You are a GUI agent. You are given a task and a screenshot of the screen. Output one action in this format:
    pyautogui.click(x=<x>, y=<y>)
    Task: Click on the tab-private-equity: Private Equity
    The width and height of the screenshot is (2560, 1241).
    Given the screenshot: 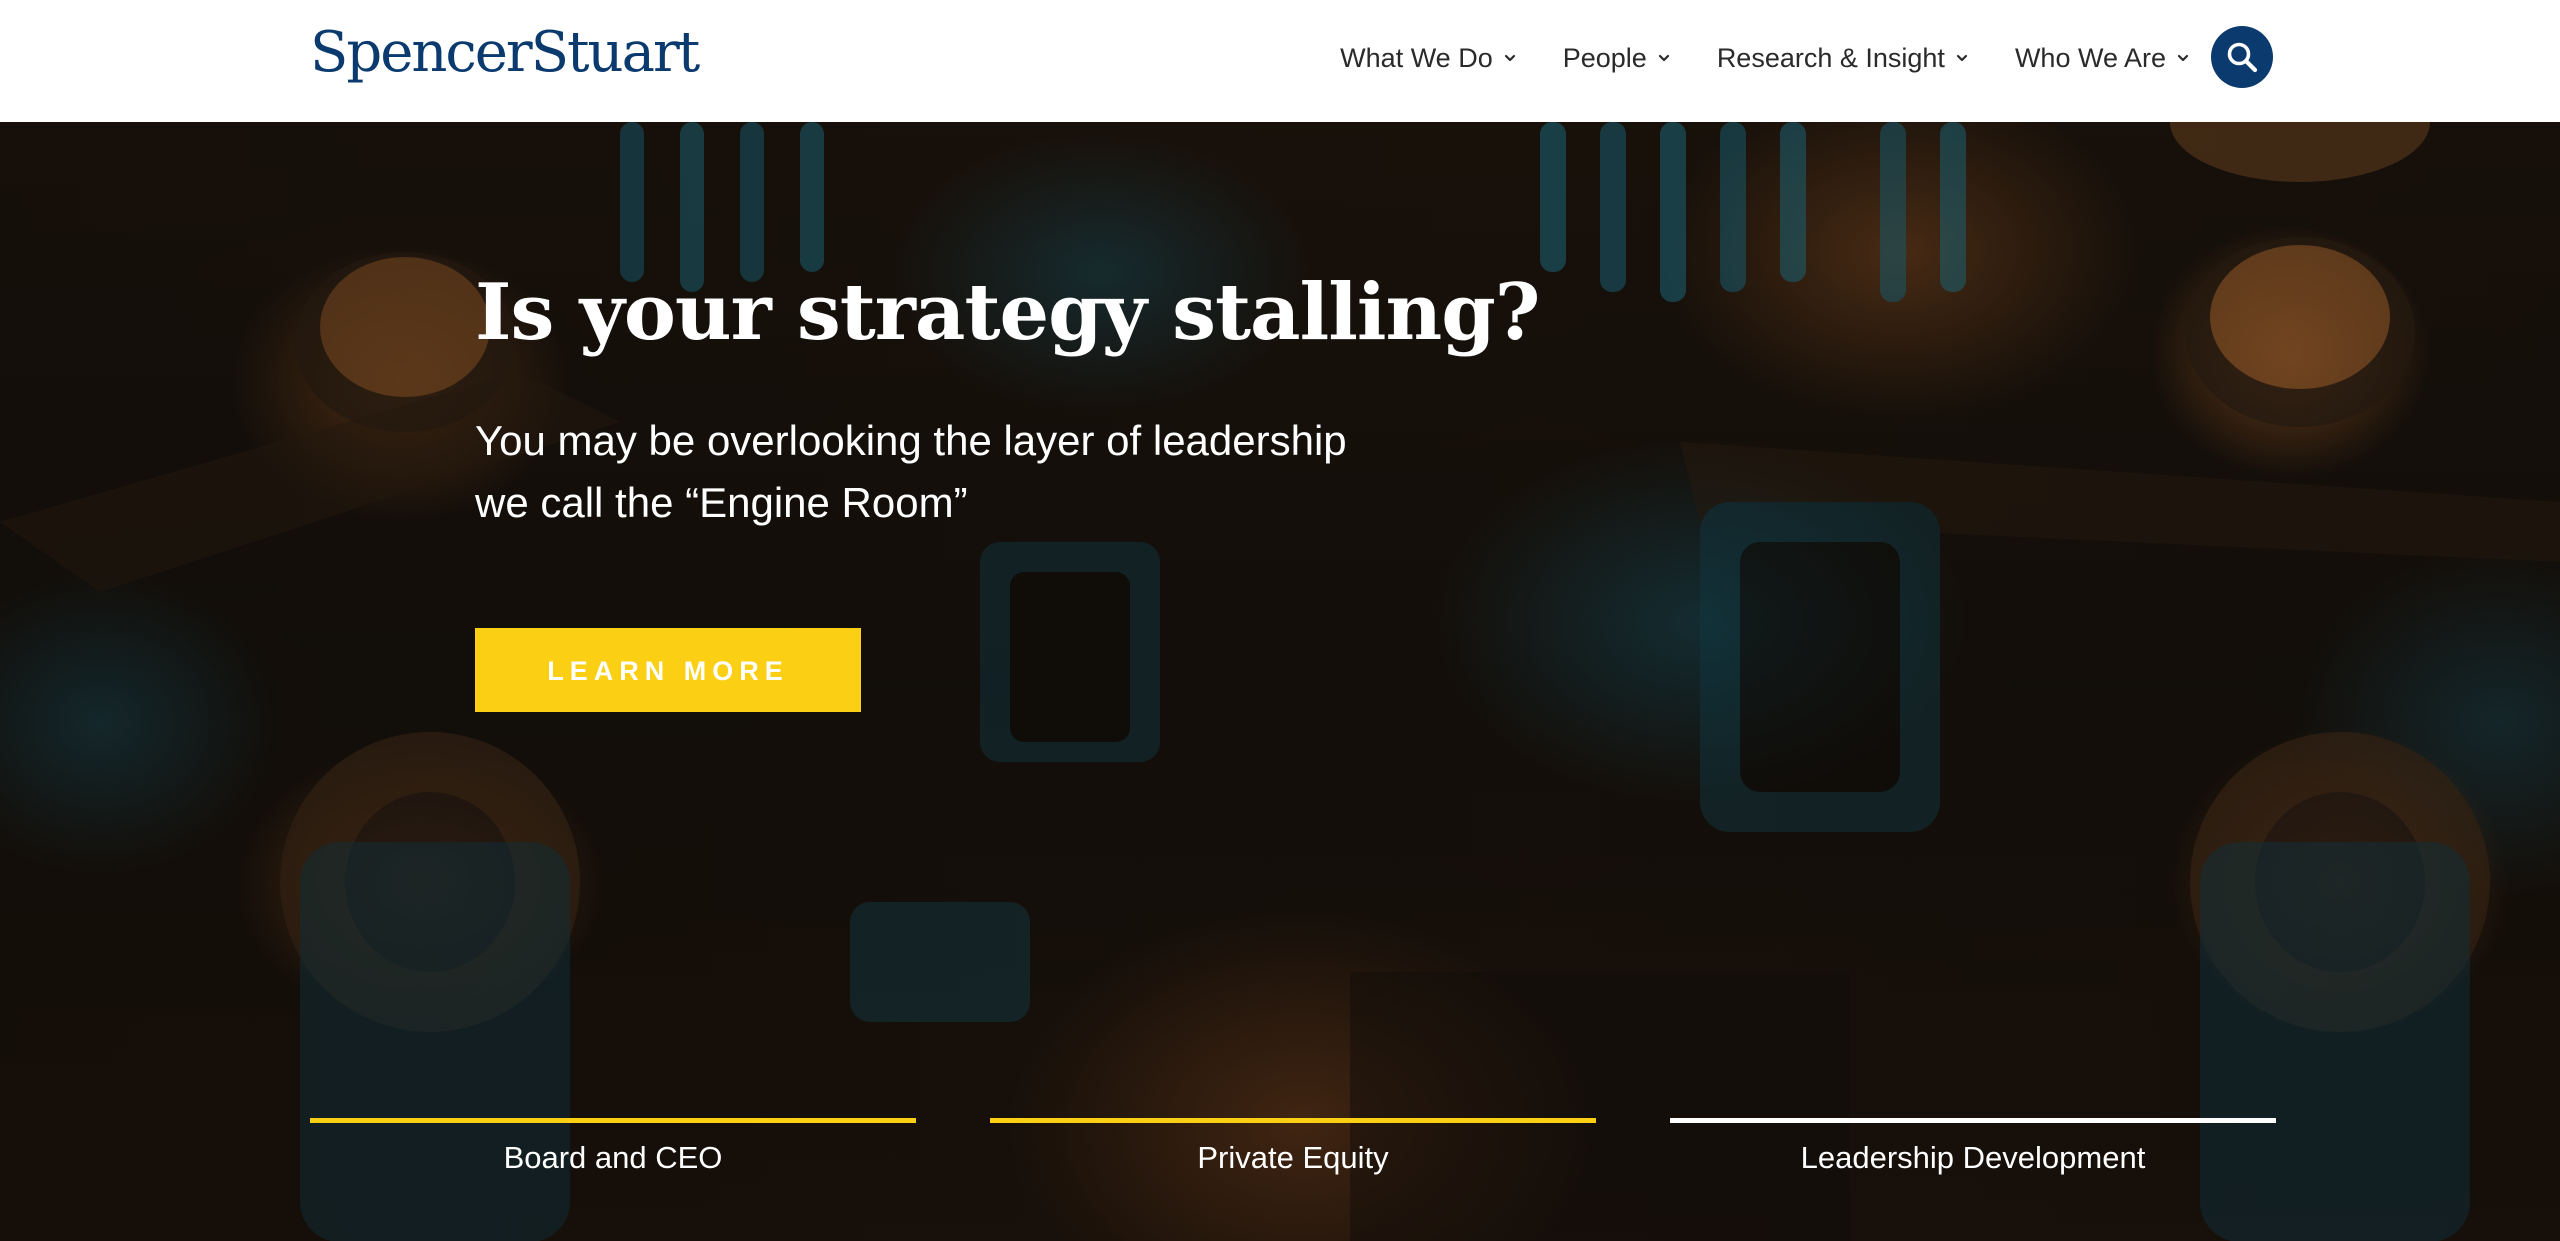 What is the action you would take?
    pyautogui.click(x=1293, y=1153)
    